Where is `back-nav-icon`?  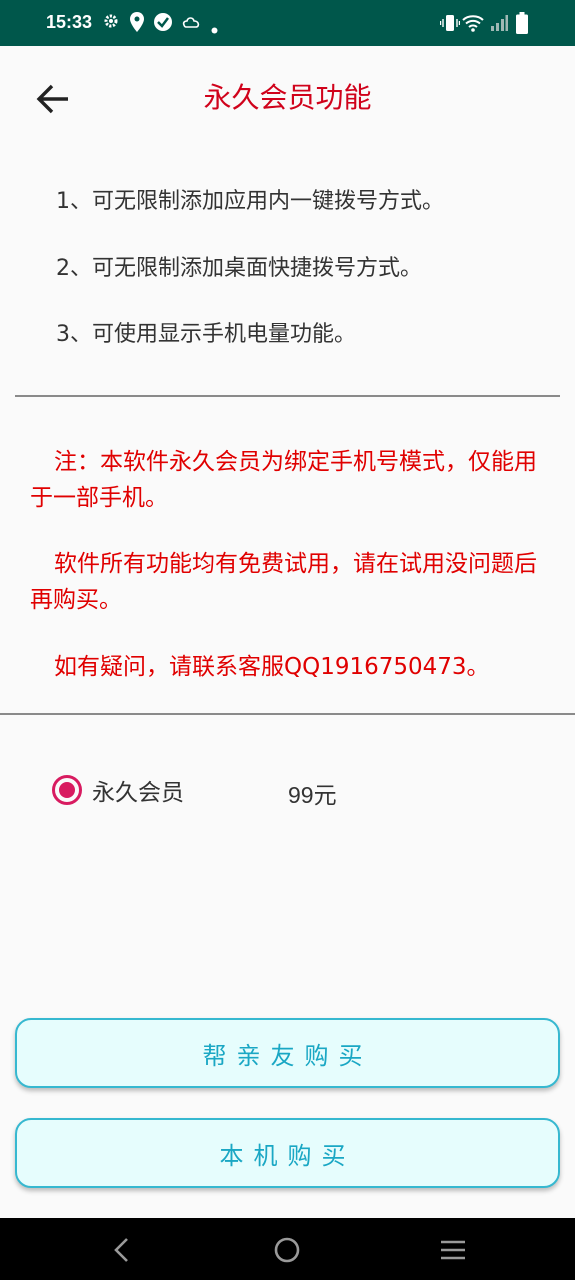 back-nav-icon is located at coordinates (122, 1250).